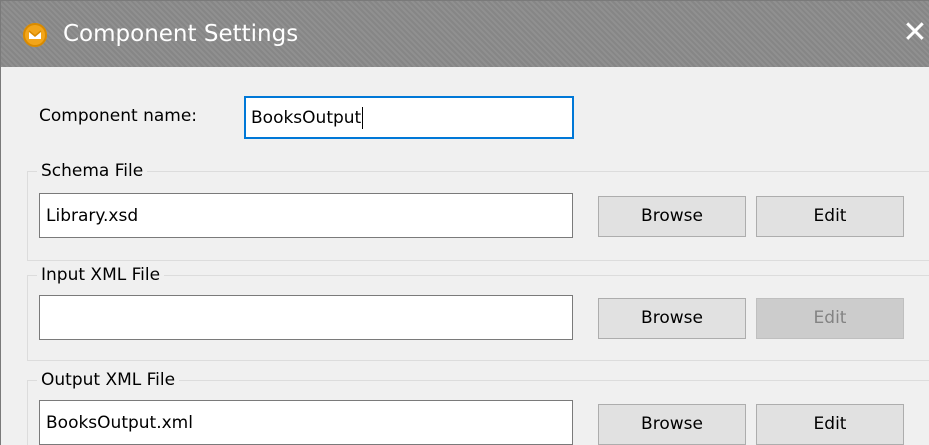 Image resolution: width=929 pixels, height=445 pixels. What do you see at coordinates (363, 117) in the screenshot?
I see `text-caret` at bounding box center [363, 117].